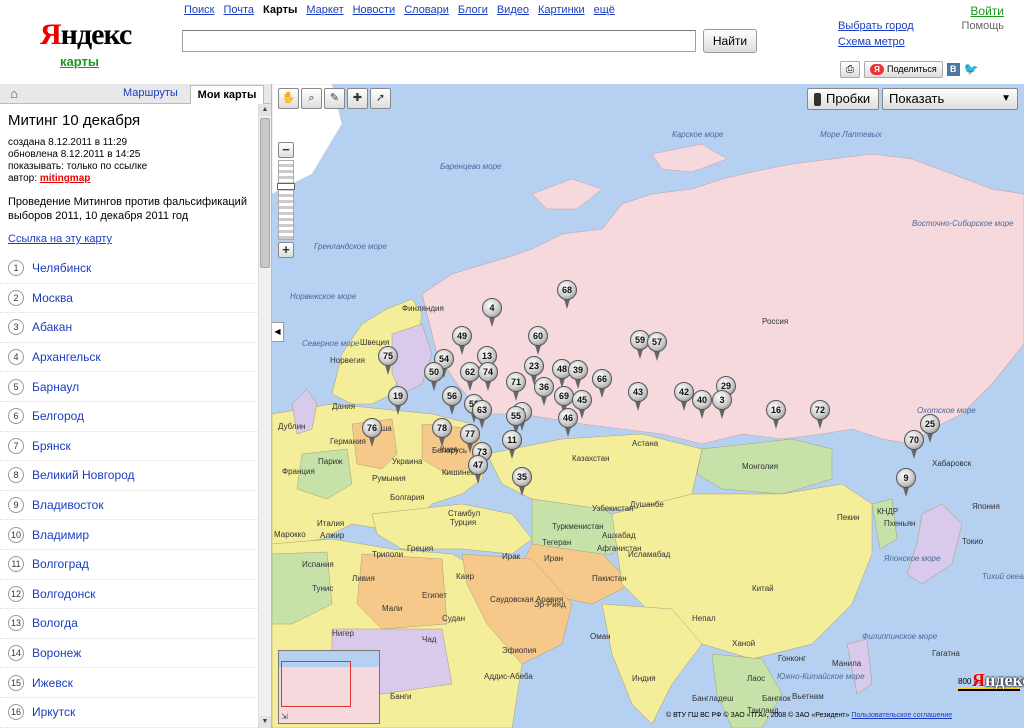 This screenshot has width=1024, height=728. Describe the element at coordinates (129, 595) in the screenshot. I see `point-list-item: 12 Волгодонск` at that location.